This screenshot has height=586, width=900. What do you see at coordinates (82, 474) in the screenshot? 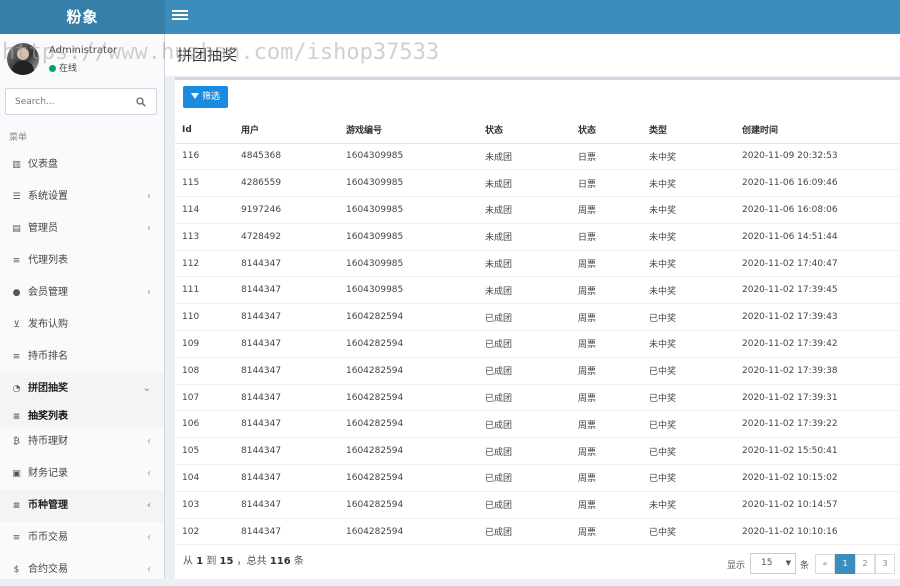
I see `sidebar-item-finance-records: ▣ 财务记录 ‹` at bounding box center [82, 474].